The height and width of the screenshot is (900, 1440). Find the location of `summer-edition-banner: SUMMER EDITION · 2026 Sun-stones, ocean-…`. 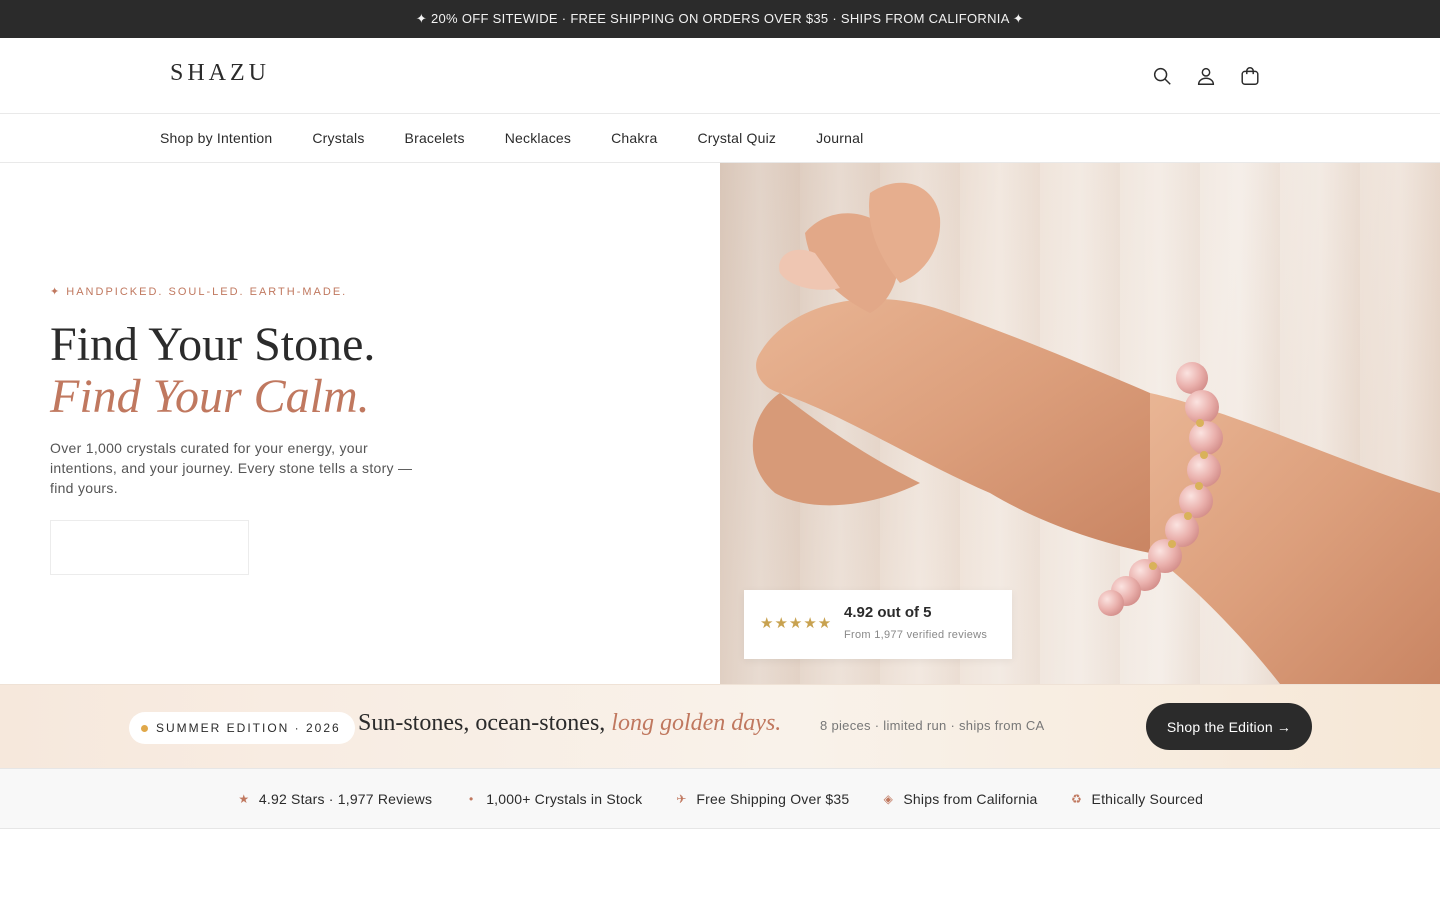

summer-edition-banner: SUMMER EDITION · 2026 Sun-stones, ocean-… is located at coordinates (720, 726).